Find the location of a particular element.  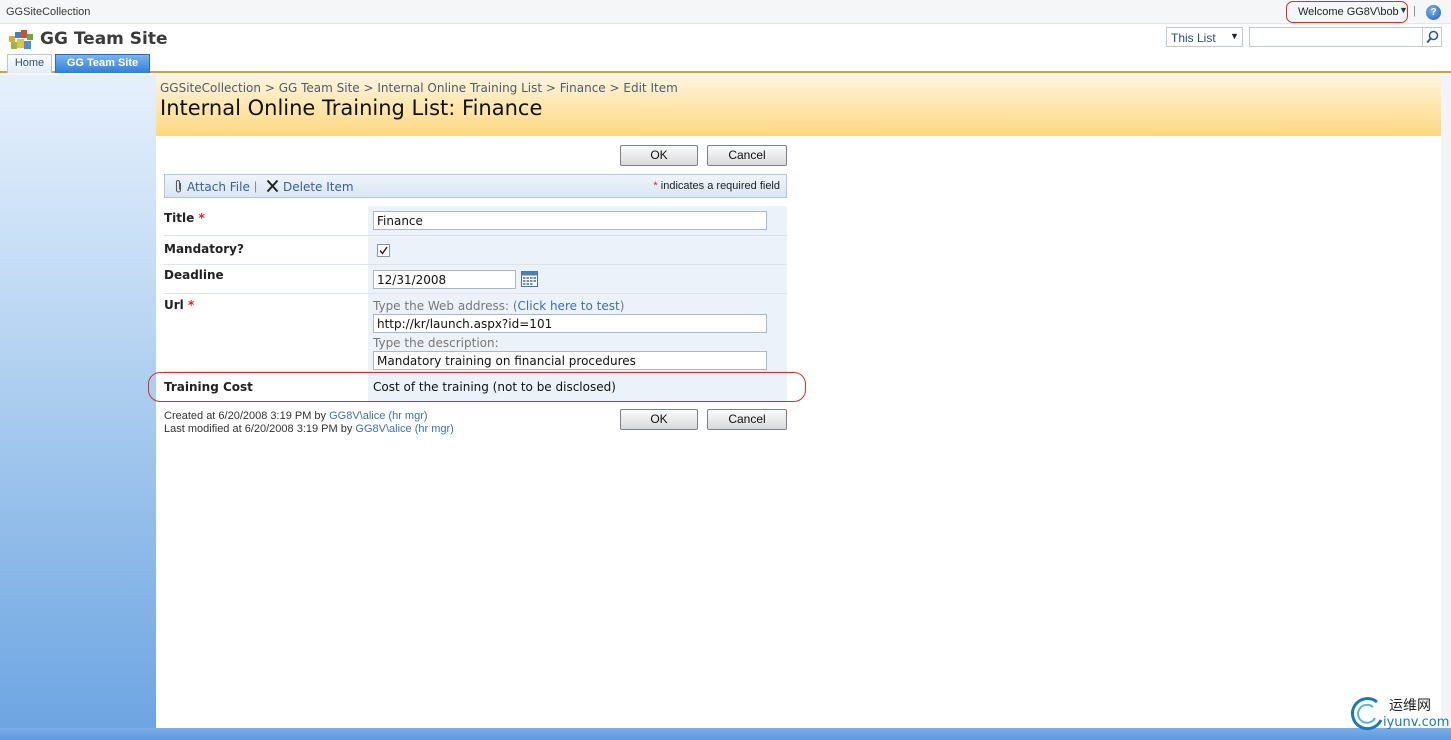

calendar-icon is located at coordinates (529, 279).